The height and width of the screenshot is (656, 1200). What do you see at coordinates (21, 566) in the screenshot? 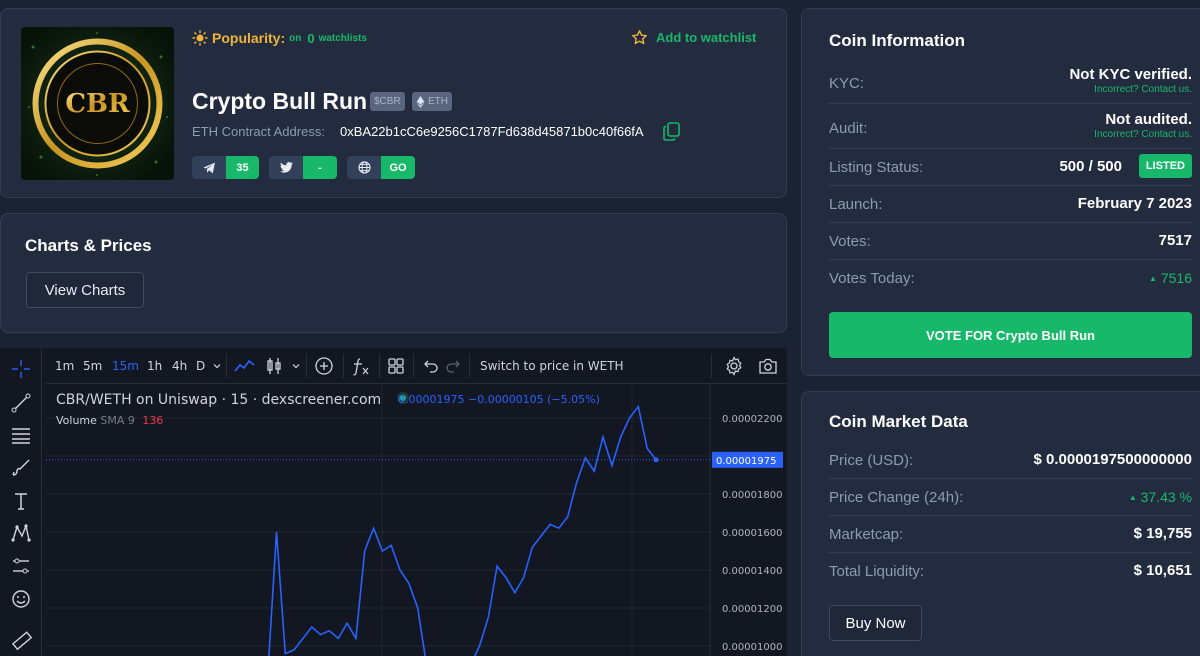
I see `measure-icon` at bounding box center [21, 566].